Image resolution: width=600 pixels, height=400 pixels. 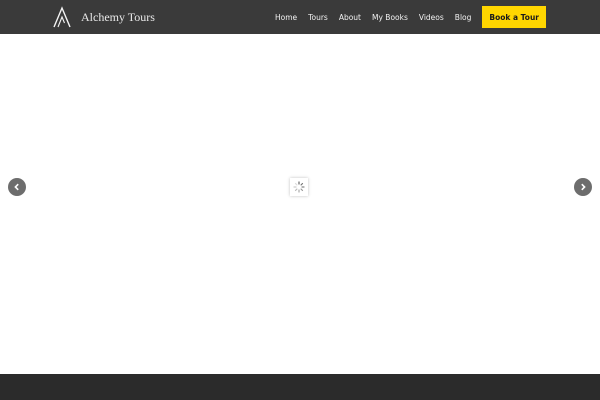 I want to click on slider-prev-button, so click(x=17, y=187).